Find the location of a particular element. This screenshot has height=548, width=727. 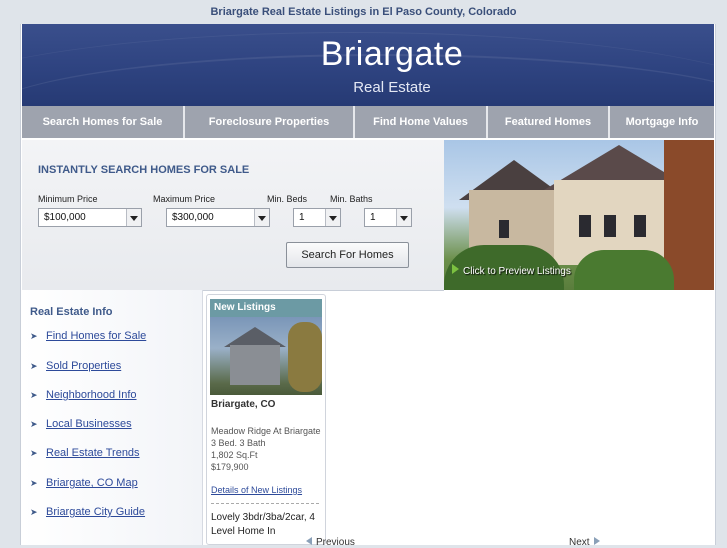

nav-foreclosures: Foreclosure Properties is located at coordinates (270, 122).